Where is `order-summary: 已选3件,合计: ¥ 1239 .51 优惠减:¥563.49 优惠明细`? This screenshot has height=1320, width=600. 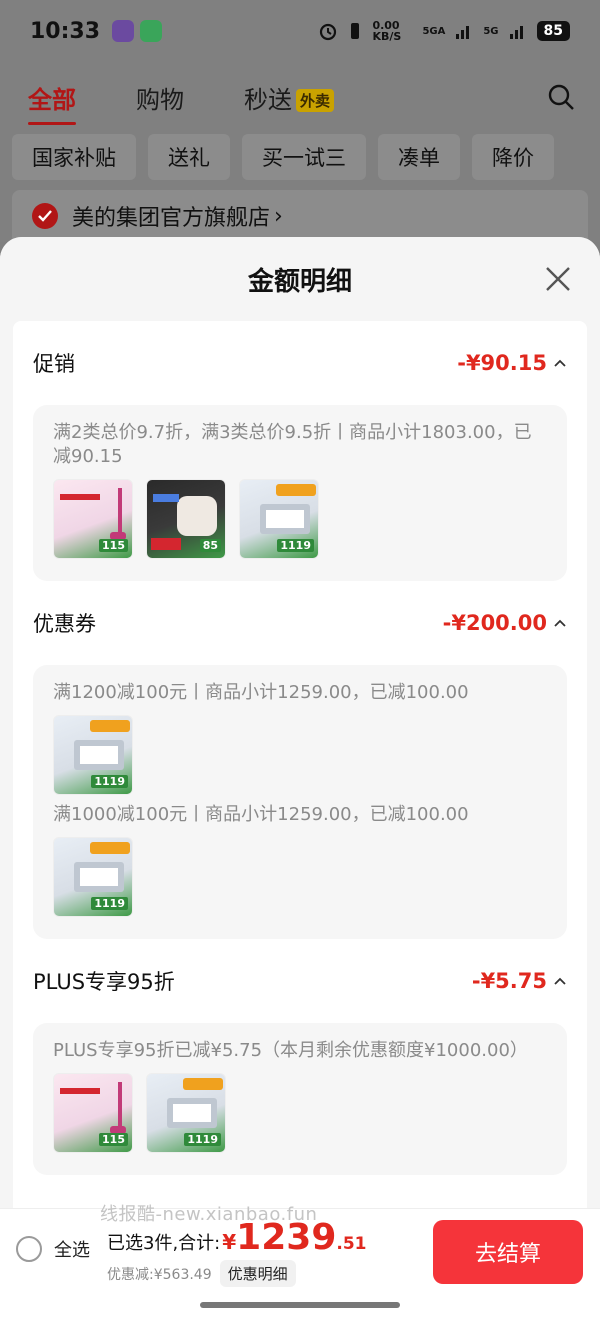 order-summary: 已选3件,合计: ¥ 1239 .51 优惠减:¥563.49 优惠明细 is located at coordinates (237, 1253).